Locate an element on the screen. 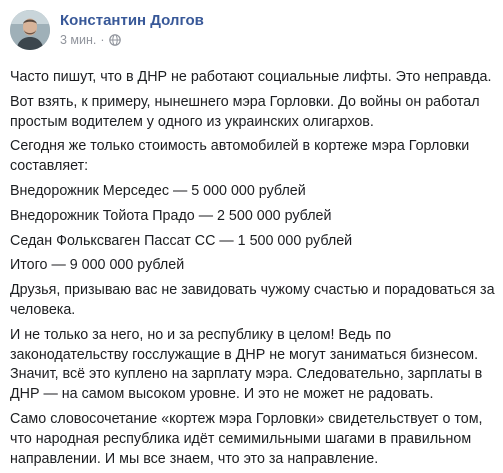  post-subline: 3 мин. · is located at coordinates (132, 40).